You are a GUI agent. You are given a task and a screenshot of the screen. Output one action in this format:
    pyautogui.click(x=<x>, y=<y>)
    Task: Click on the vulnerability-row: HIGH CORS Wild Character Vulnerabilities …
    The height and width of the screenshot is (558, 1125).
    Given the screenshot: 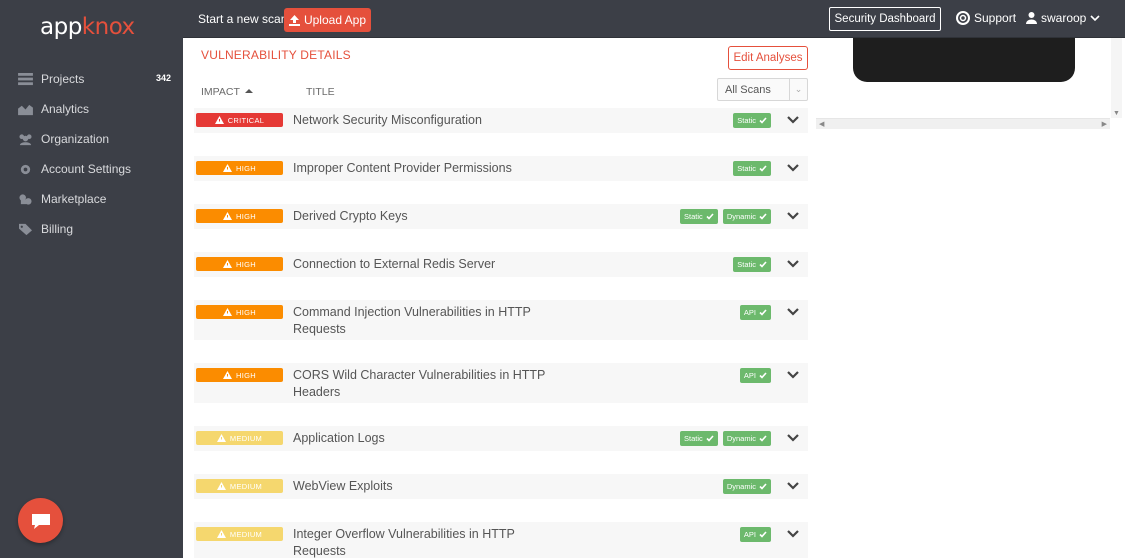 What is the action you would take?
    pyautogui.click(x=501, y=383)
    